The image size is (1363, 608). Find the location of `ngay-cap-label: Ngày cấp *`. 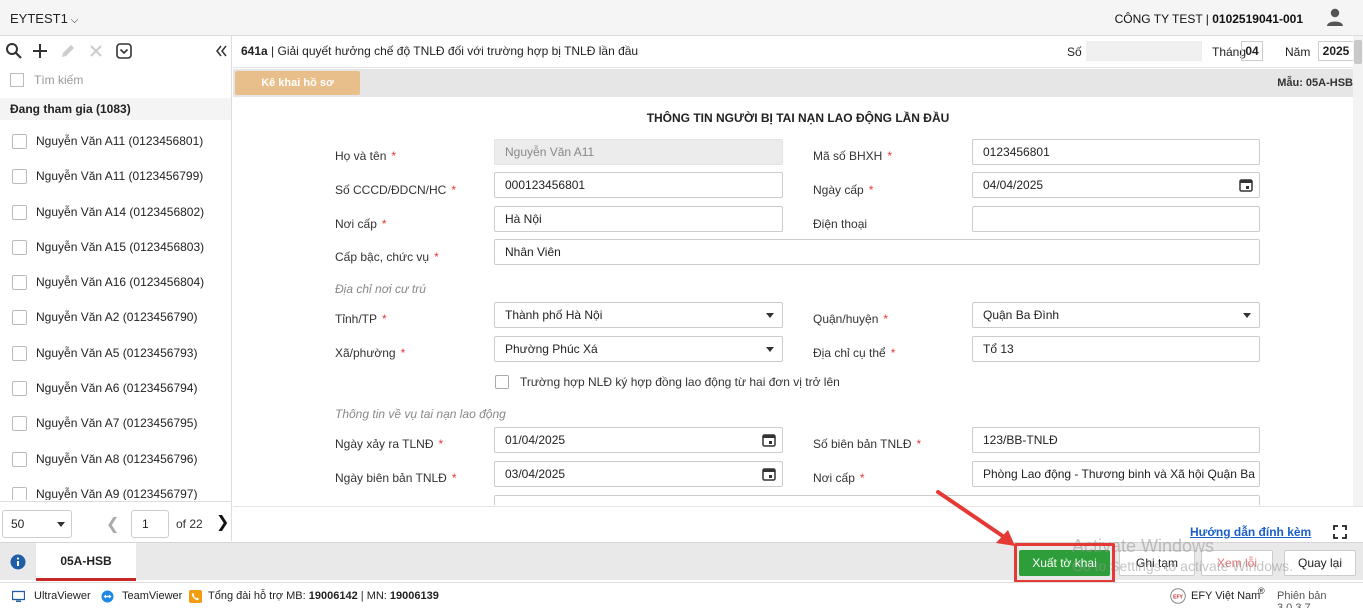

ngay-cap-label: Ngày cấp * is located at coordinates (843, 190).